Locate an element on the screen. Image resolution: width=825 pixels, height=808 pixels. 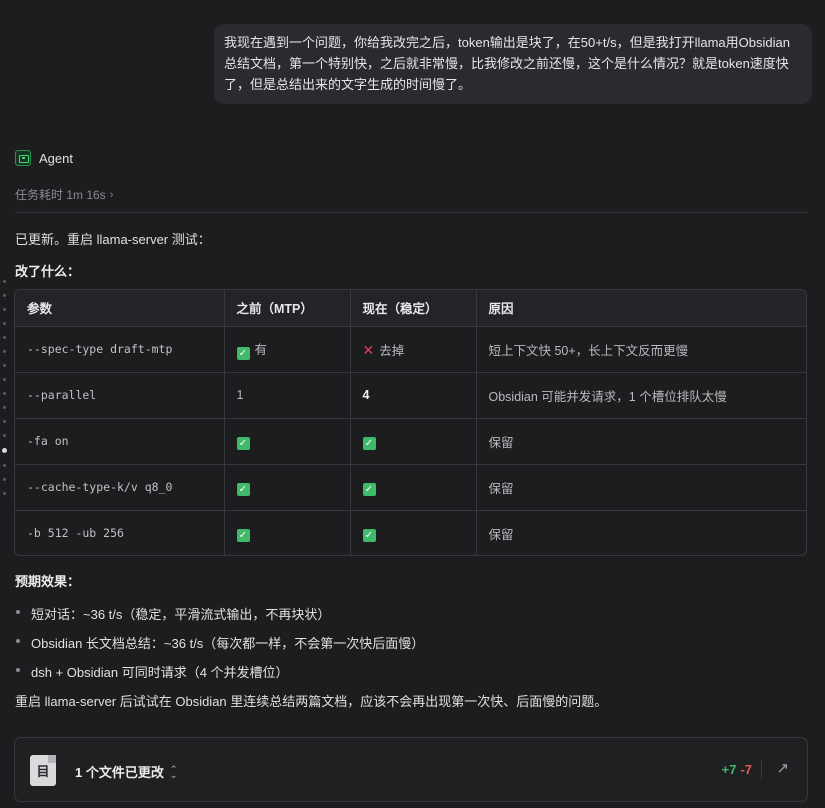
cell-param: --parallel is located at coordinates (120, 395).